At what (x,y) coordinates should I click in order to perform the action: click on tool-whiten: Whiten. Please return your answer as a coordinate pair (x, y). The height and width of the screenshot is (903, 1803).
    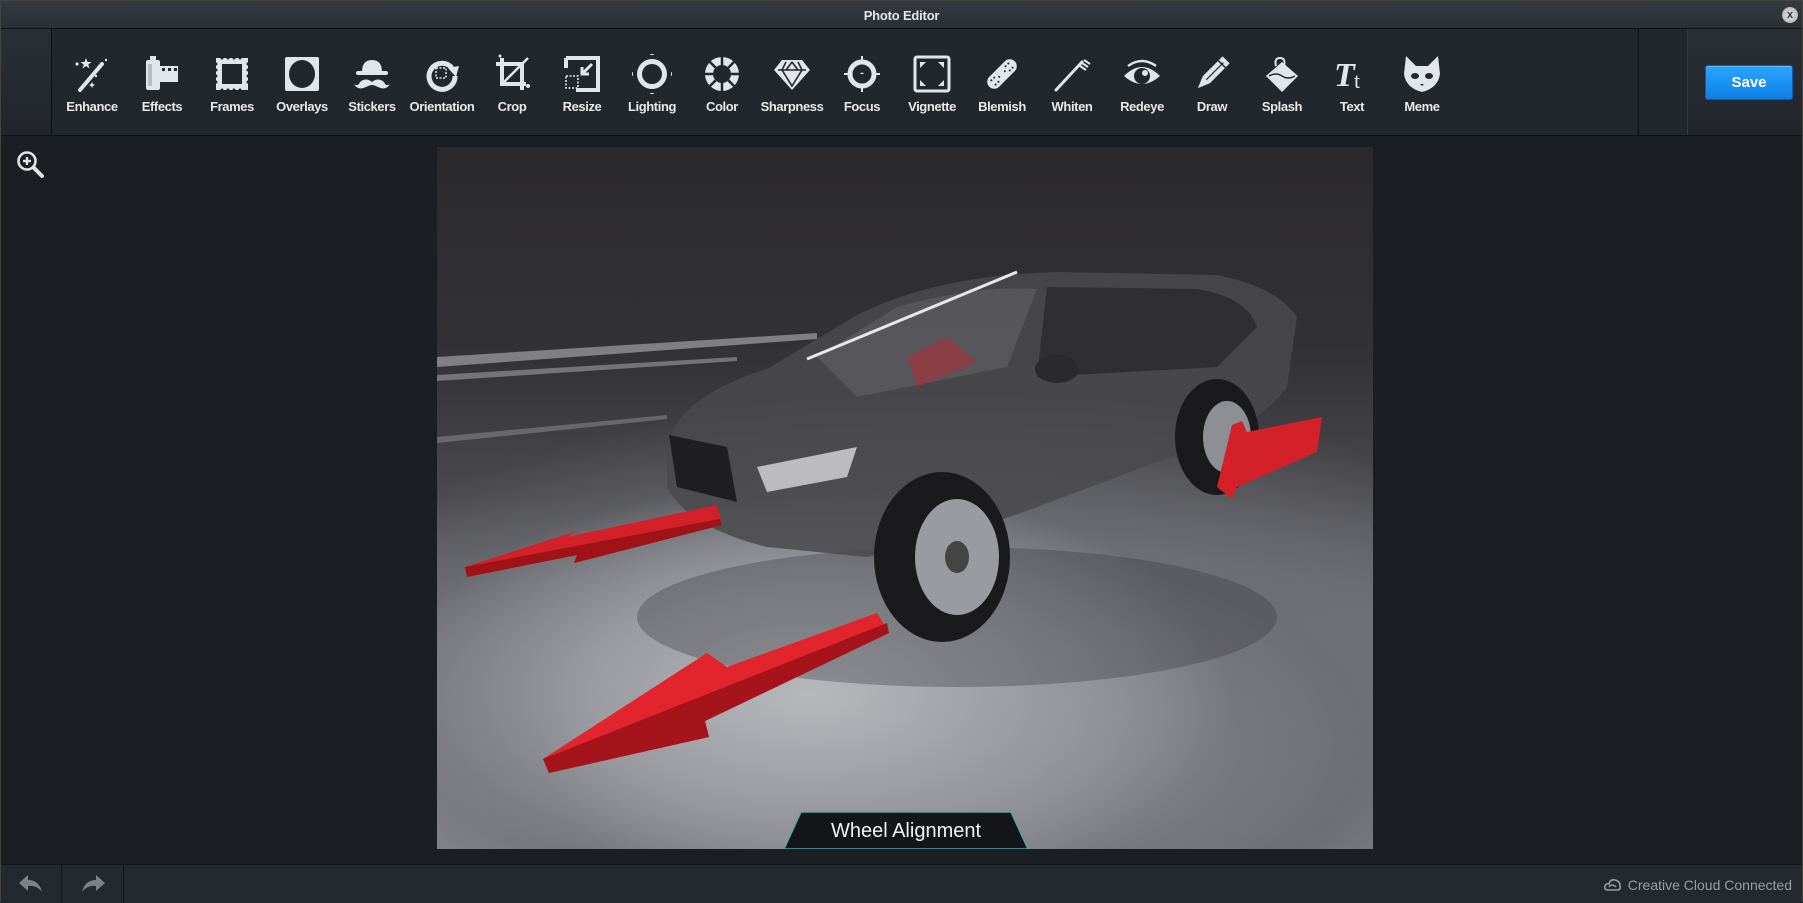
    Looking at the image, I should click on (1072, 82).